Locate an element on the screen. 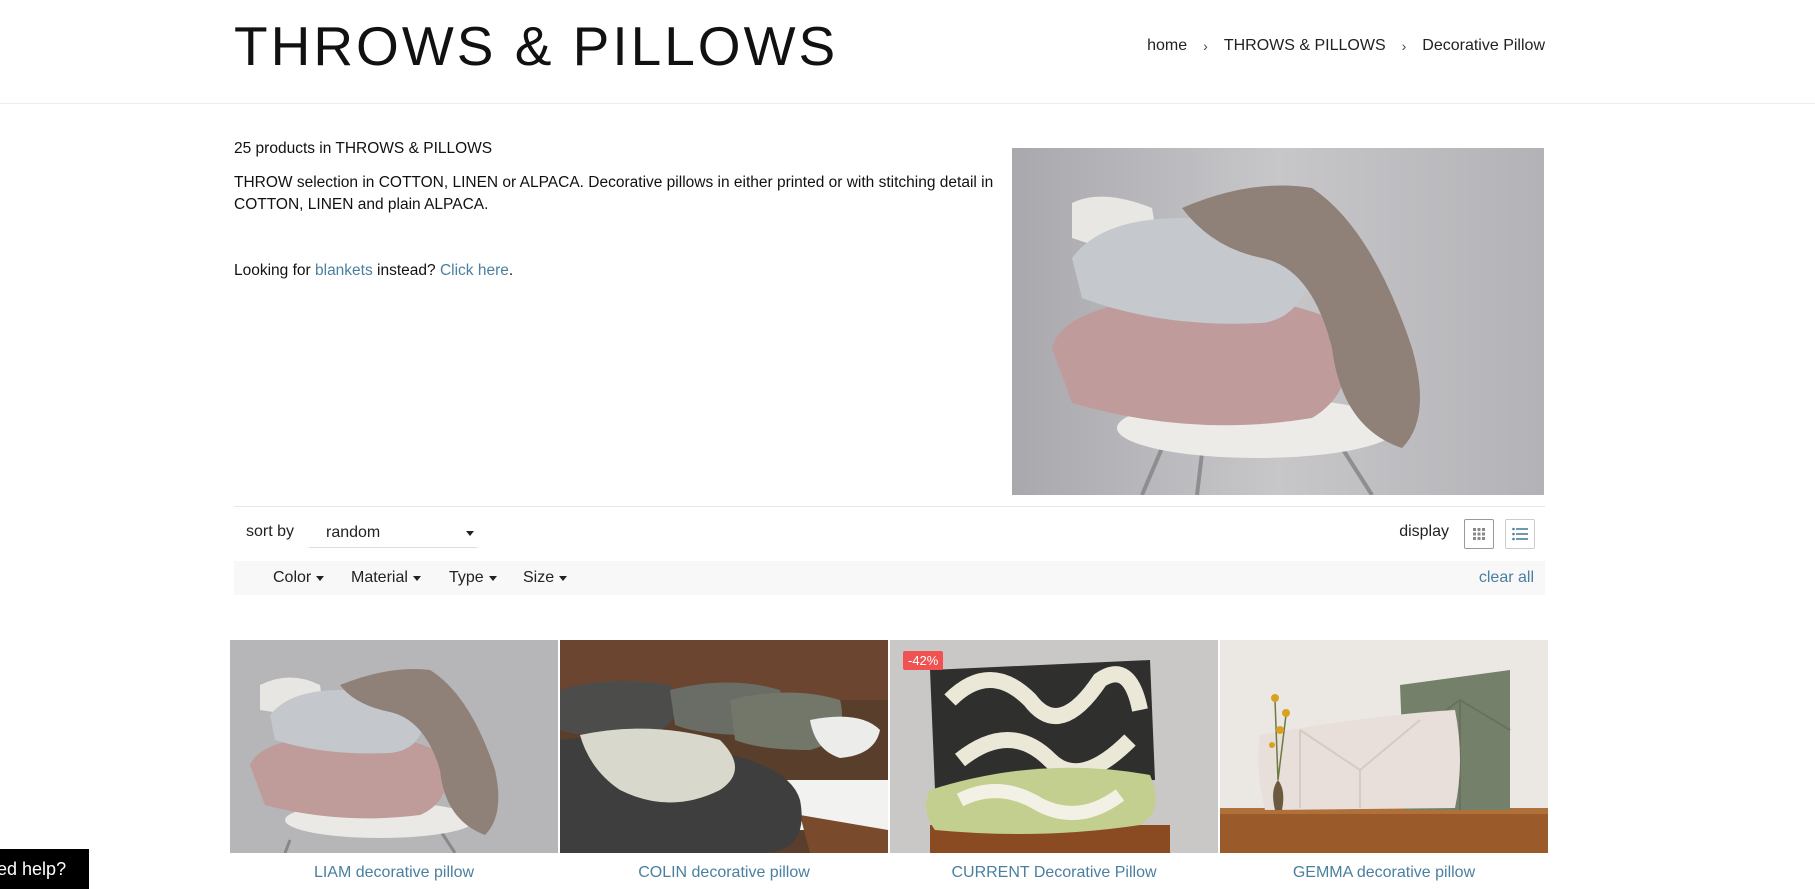 The height and width of the screenshot is (889, 1815). filter-material-label: Material is located at coordinates (379, 577).